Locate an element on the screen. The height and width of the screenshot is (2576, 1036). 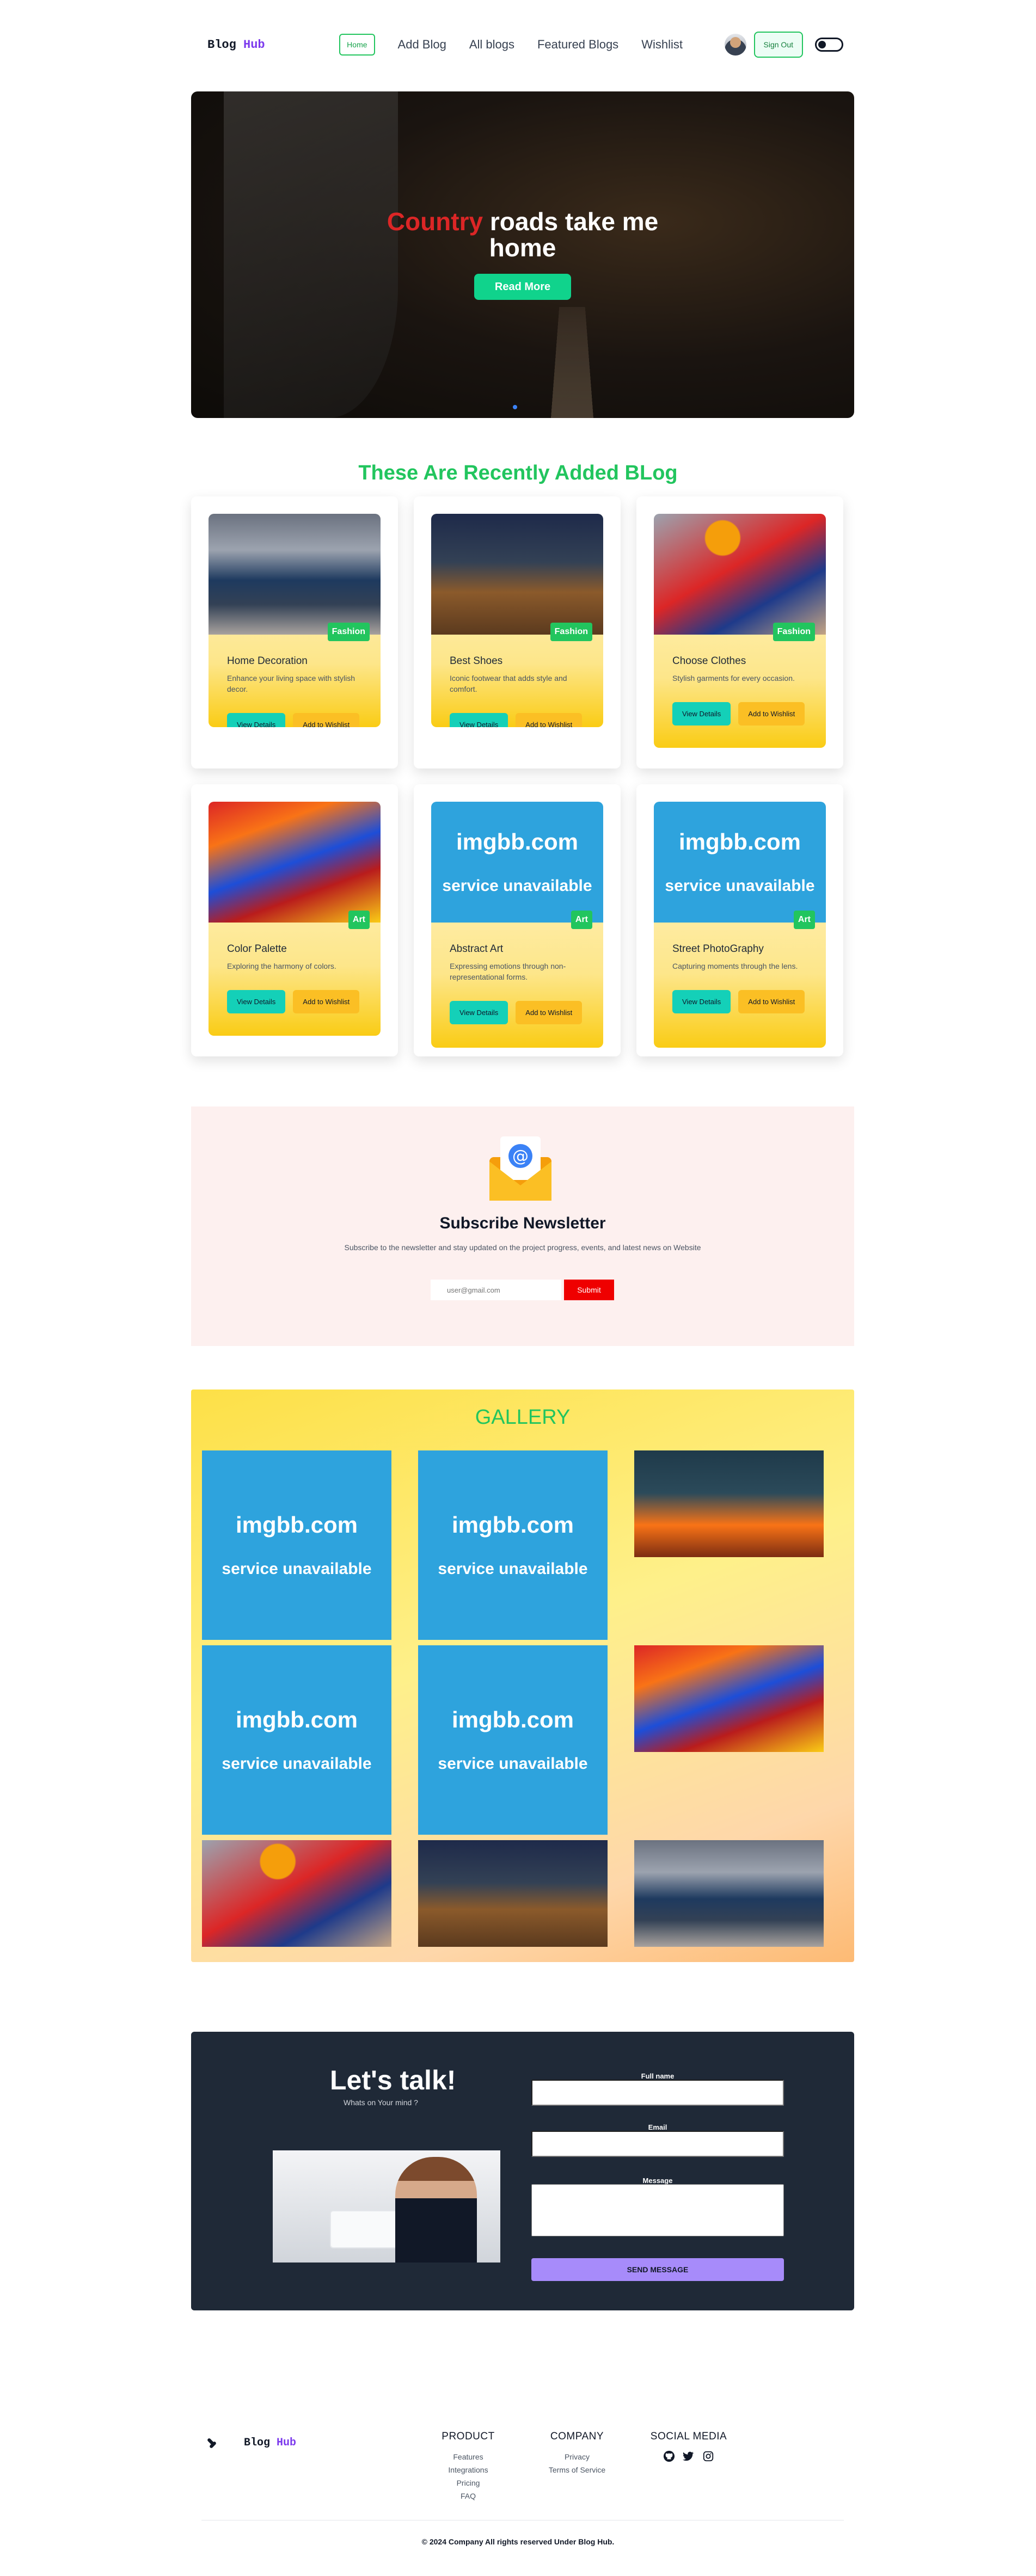
blog-image-unavailable: imgbb.com service unavailable Art is located at coordinates (517, 865).